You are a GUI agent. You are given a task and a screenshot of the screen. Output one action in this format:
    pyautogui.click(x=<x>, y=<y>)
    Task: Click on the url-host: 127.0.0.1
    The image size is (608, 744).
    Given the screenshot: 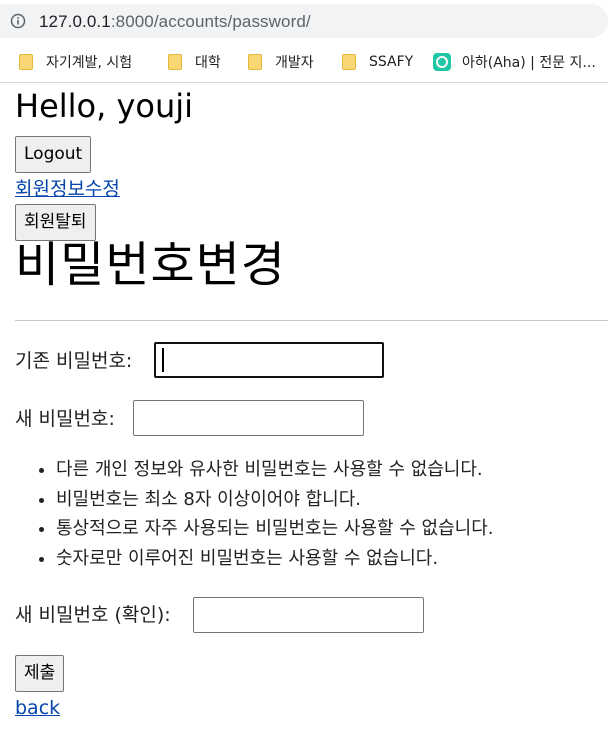 What is the action you would take?
    pyautogui.click(x=75, y=21)
    